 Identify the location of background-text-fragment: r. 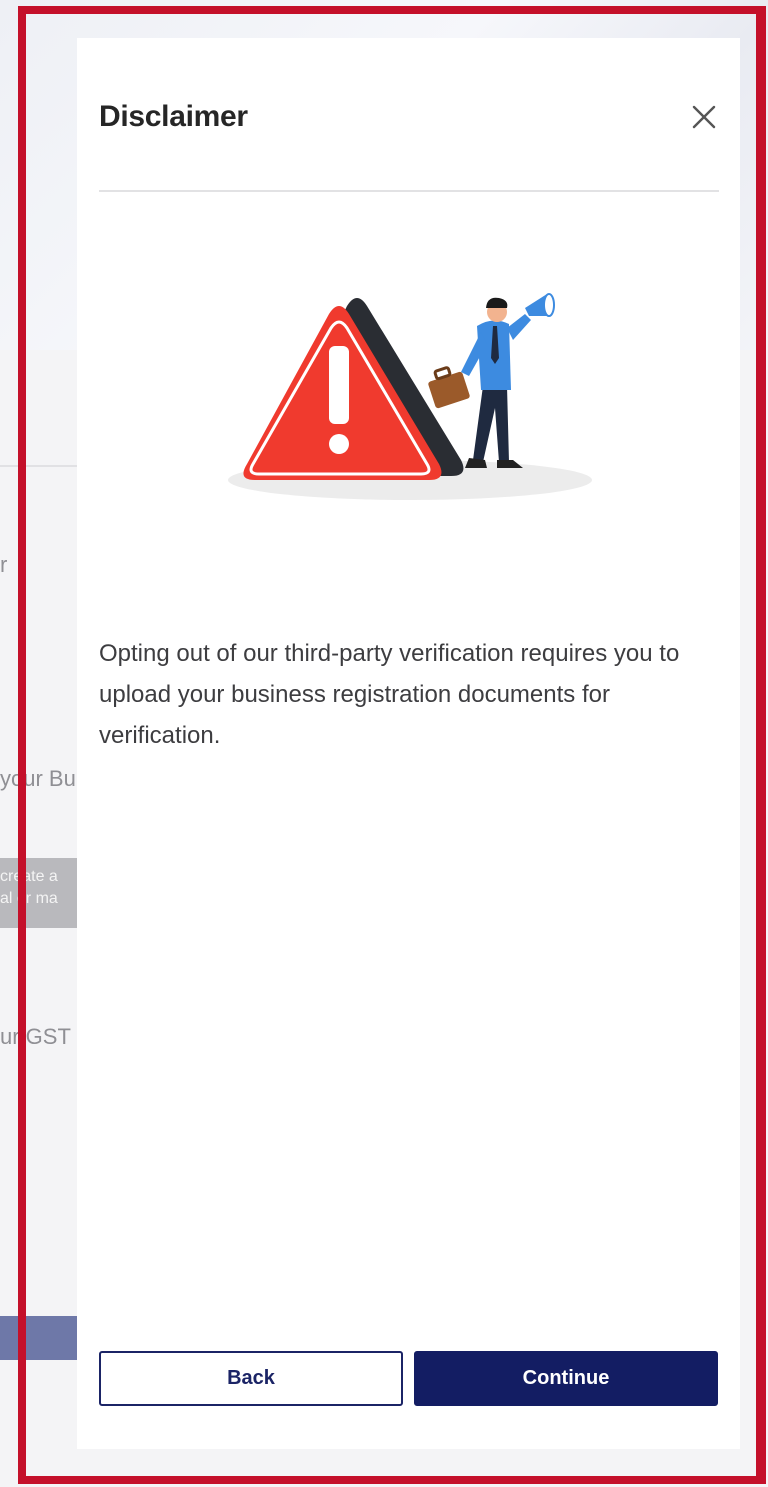
(4, 564).